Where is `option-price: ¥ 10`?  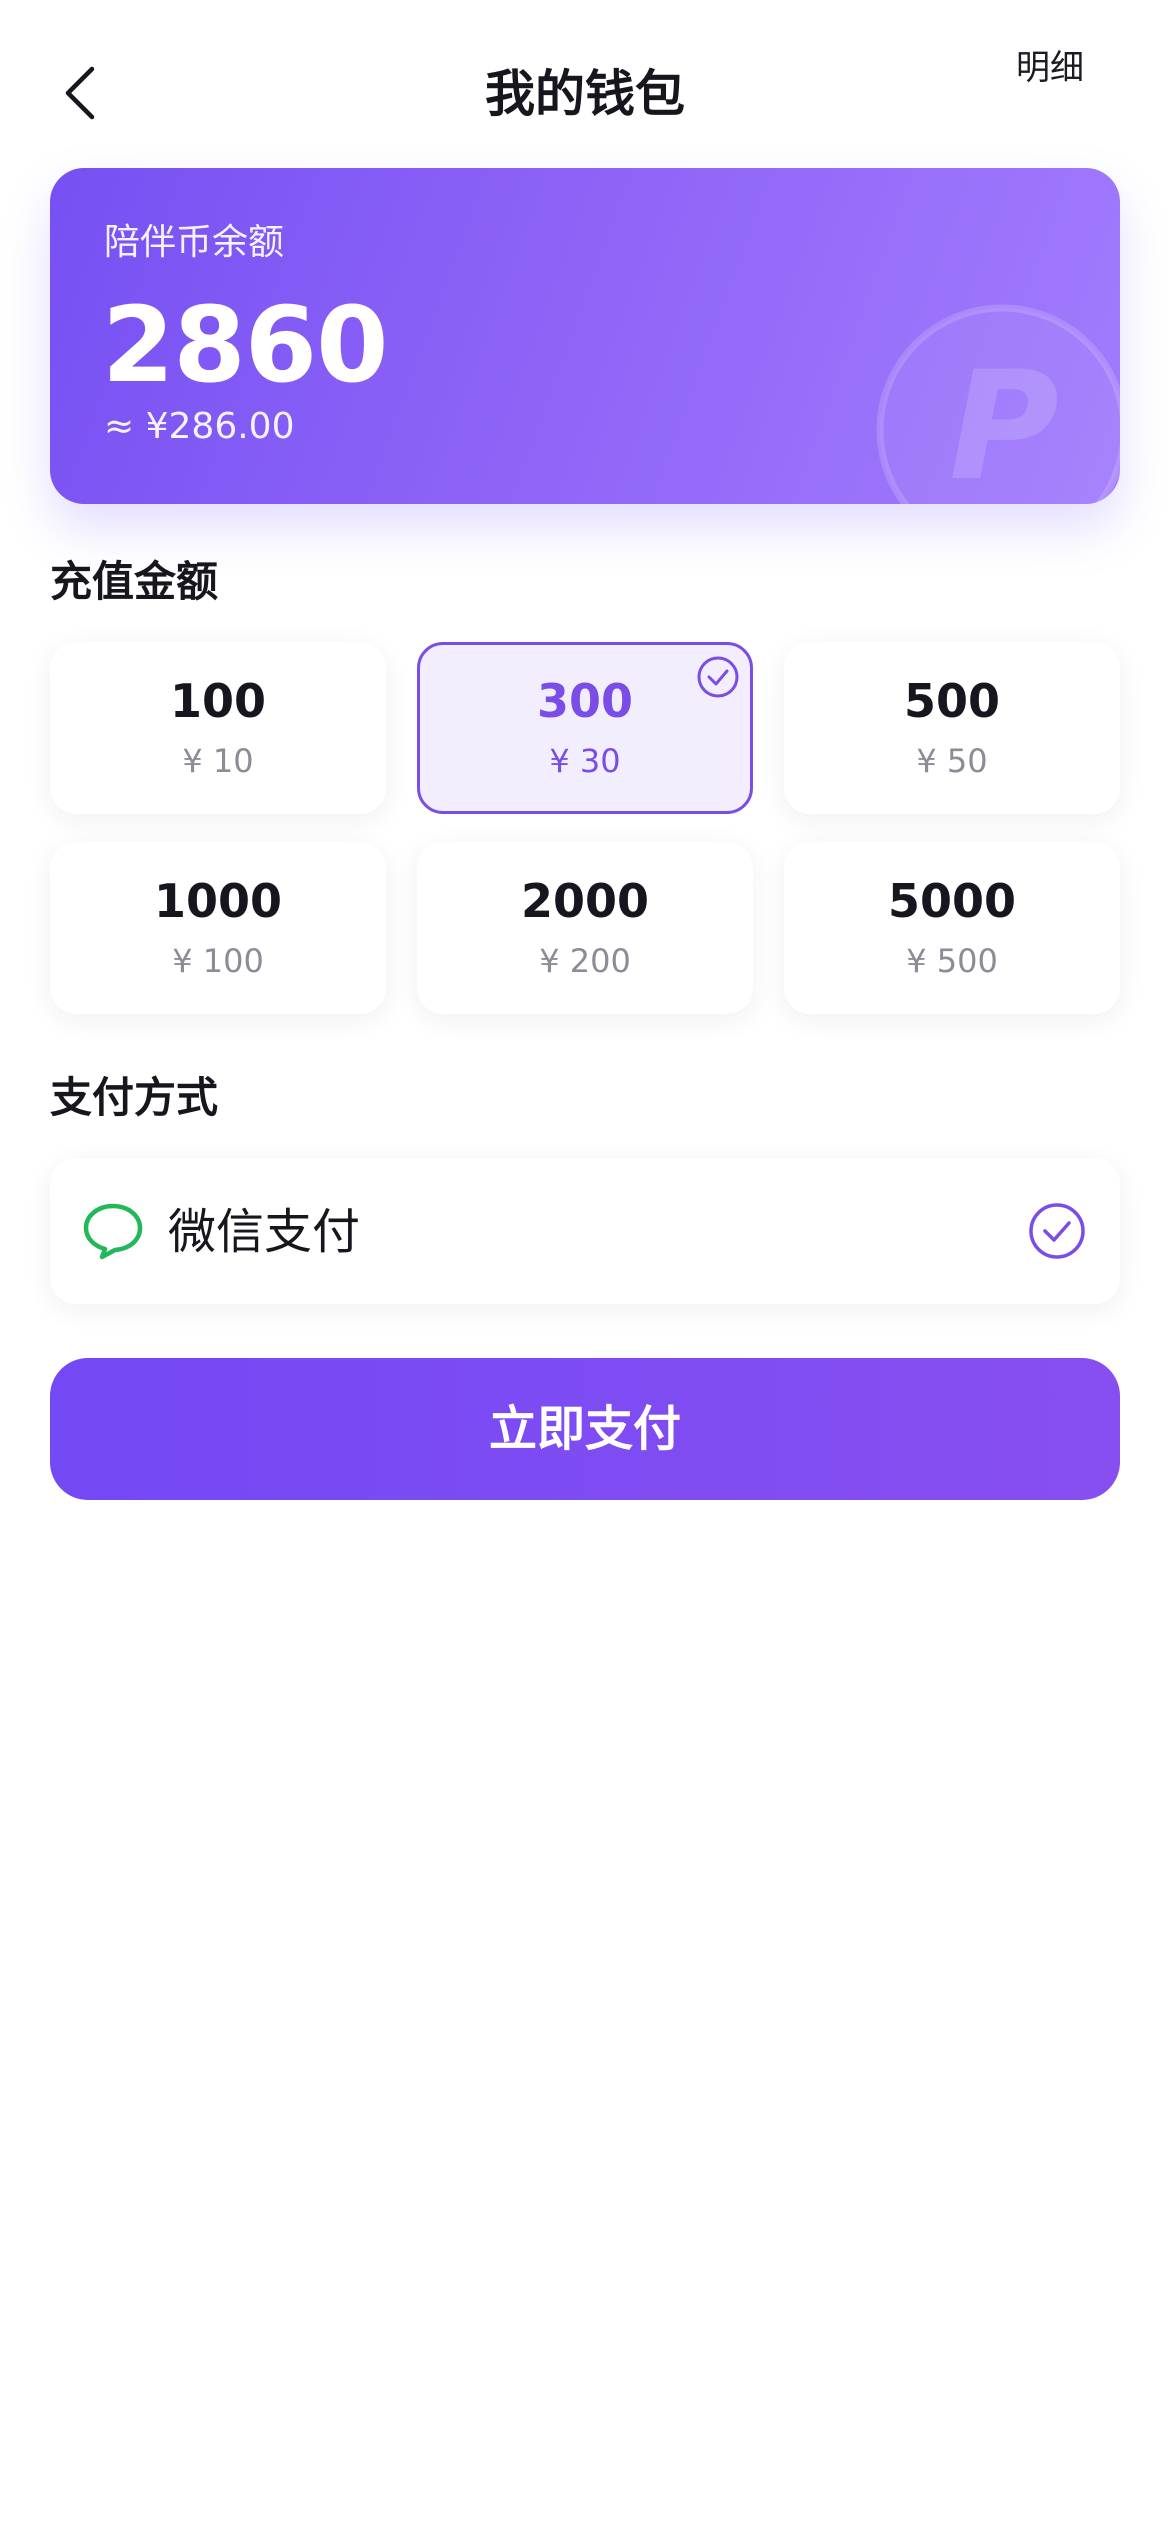 option-price: ¥ 10 is located at coordinates (218, 761).